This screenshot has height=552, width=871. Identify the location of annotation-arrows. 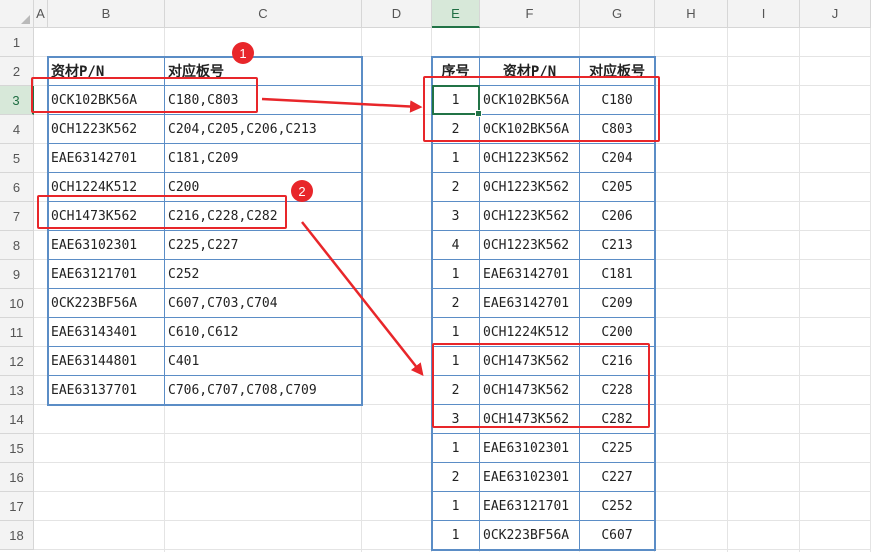
(342, 236).